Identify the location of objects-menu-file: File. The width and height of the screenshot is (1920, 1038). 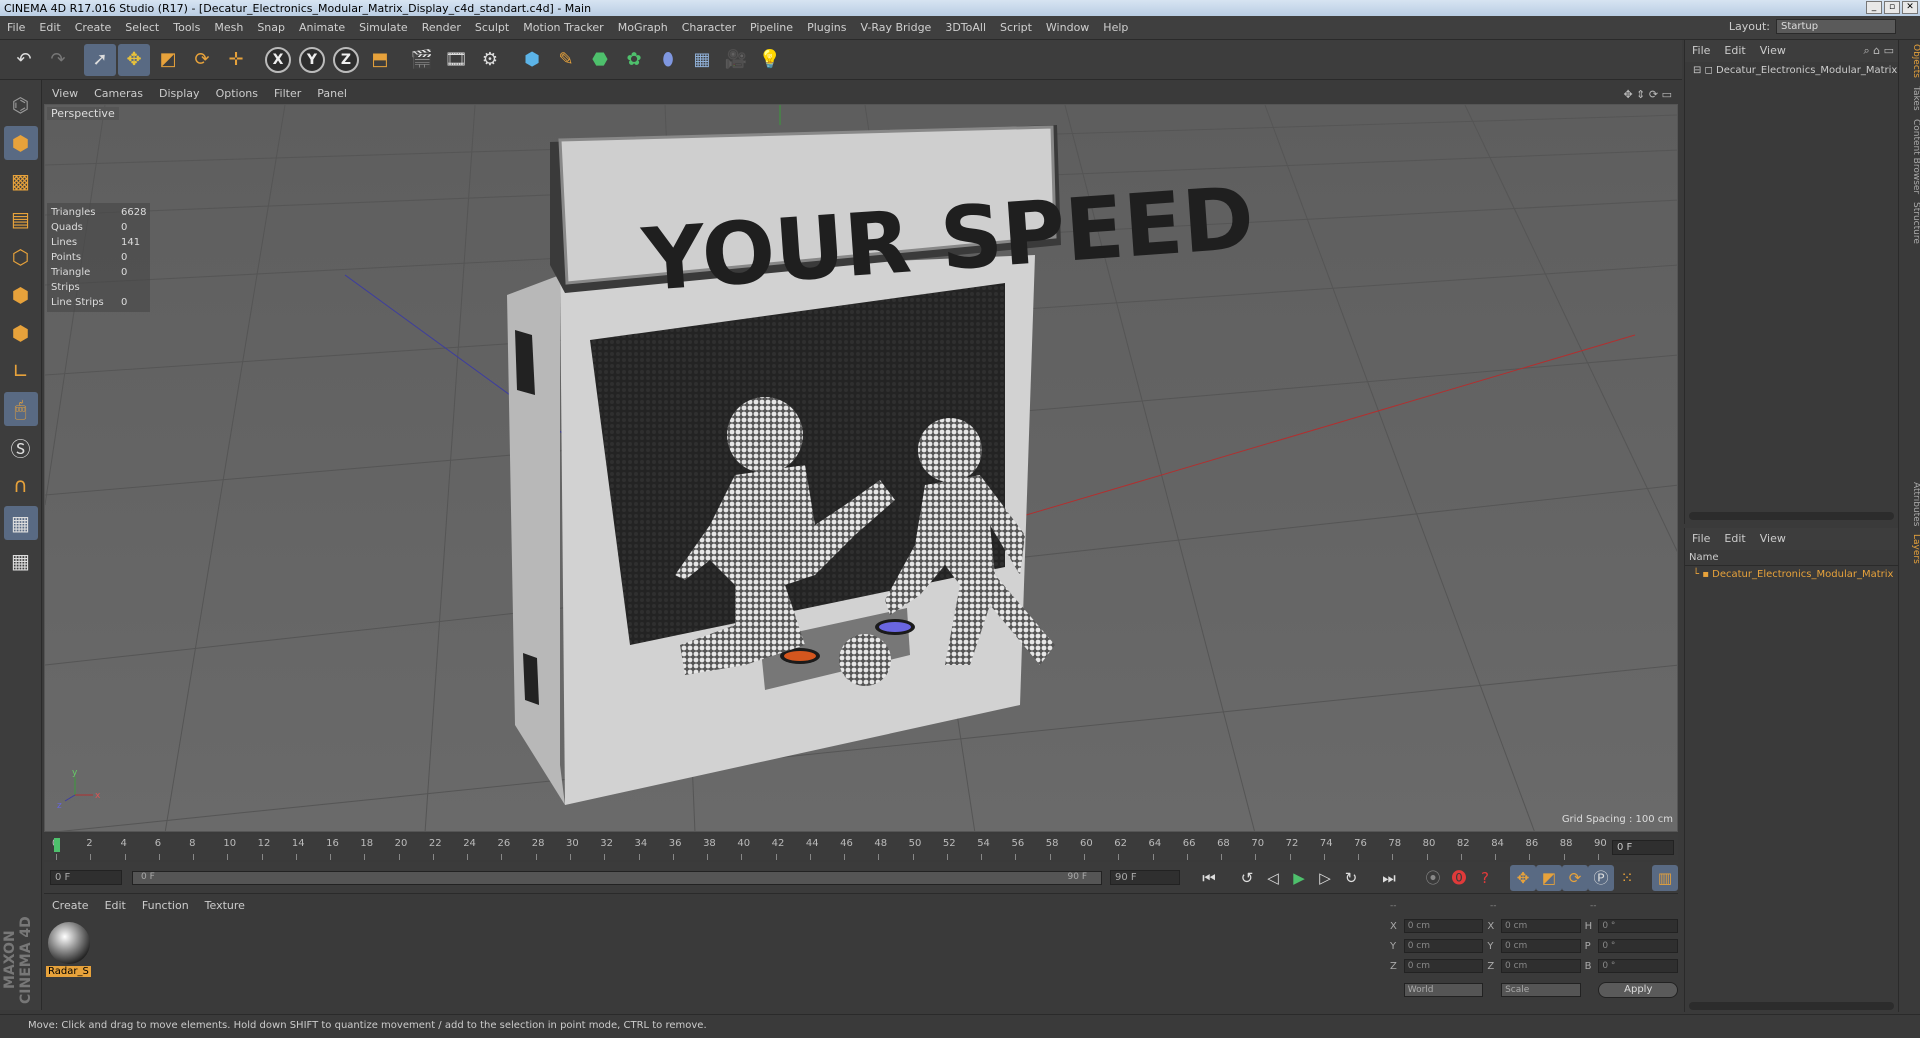
(1701, 51).